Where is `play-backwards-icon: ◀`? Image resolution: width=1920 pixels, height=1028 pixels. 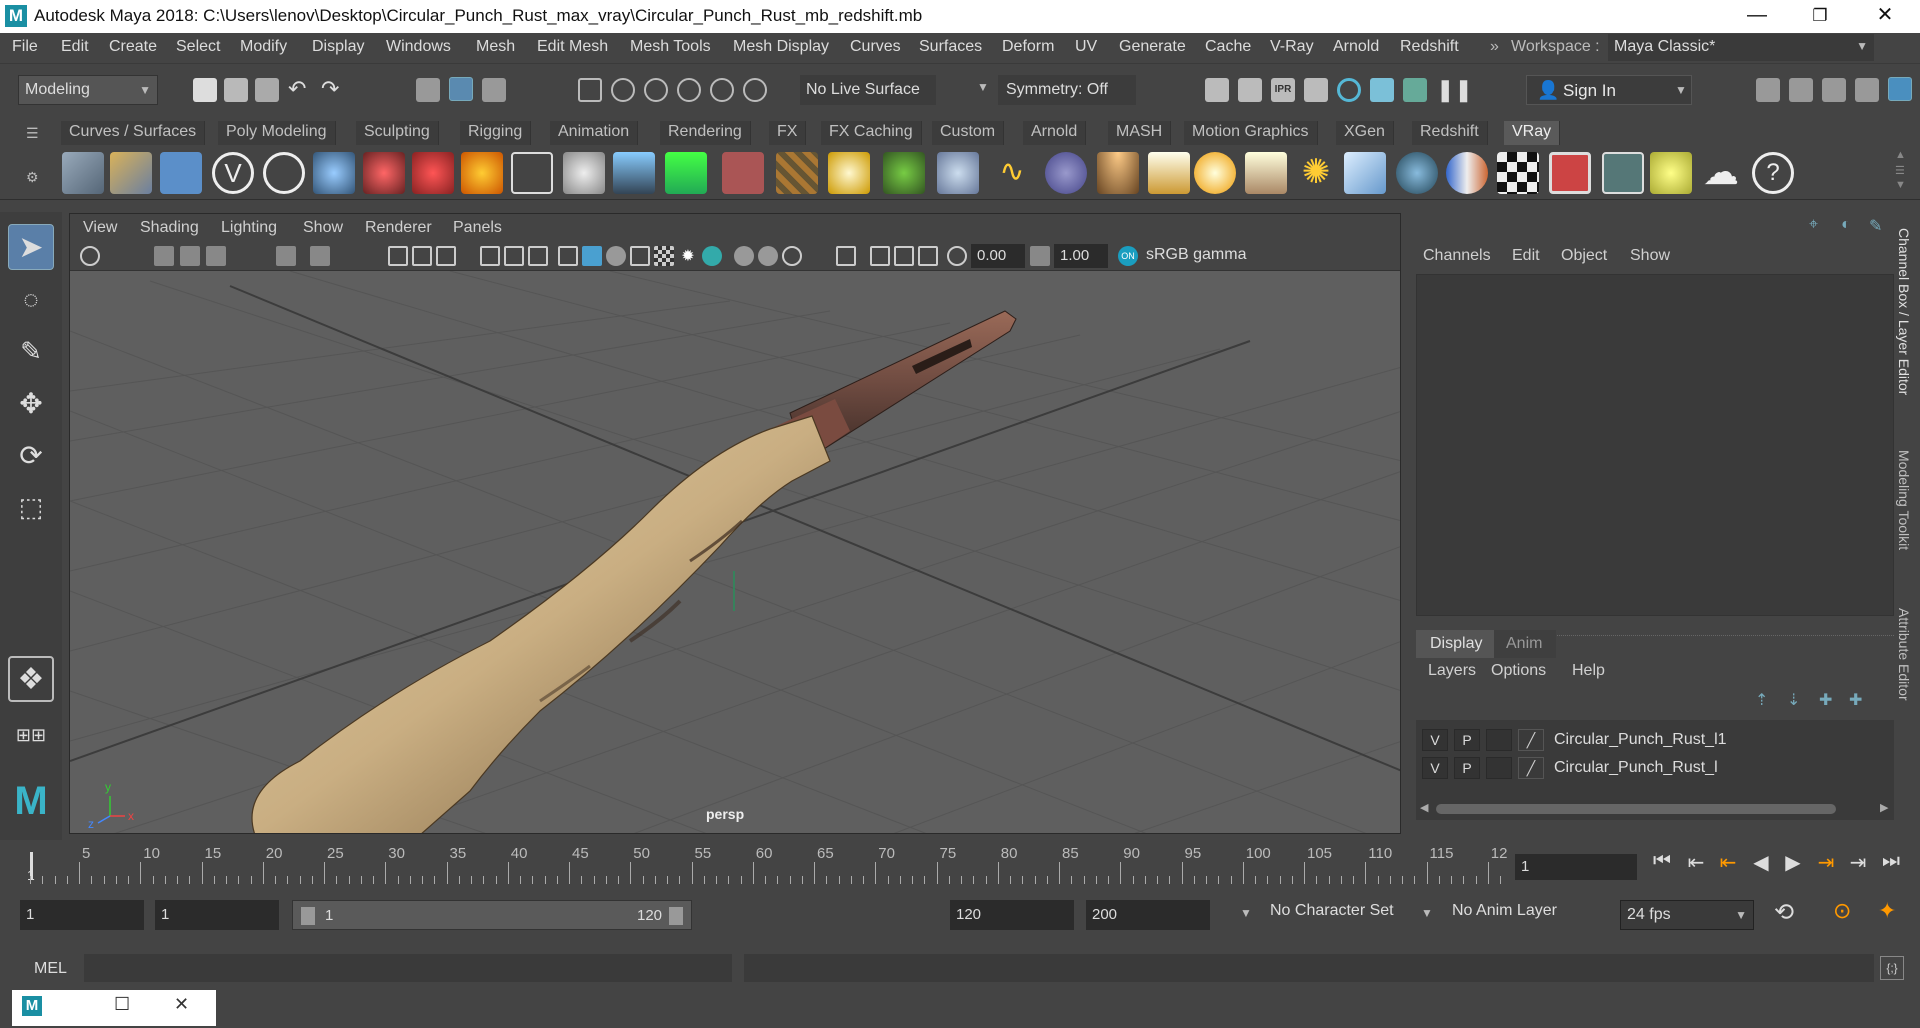
play-backwards-icon: ◀ is located at coordinates (1761, 862).